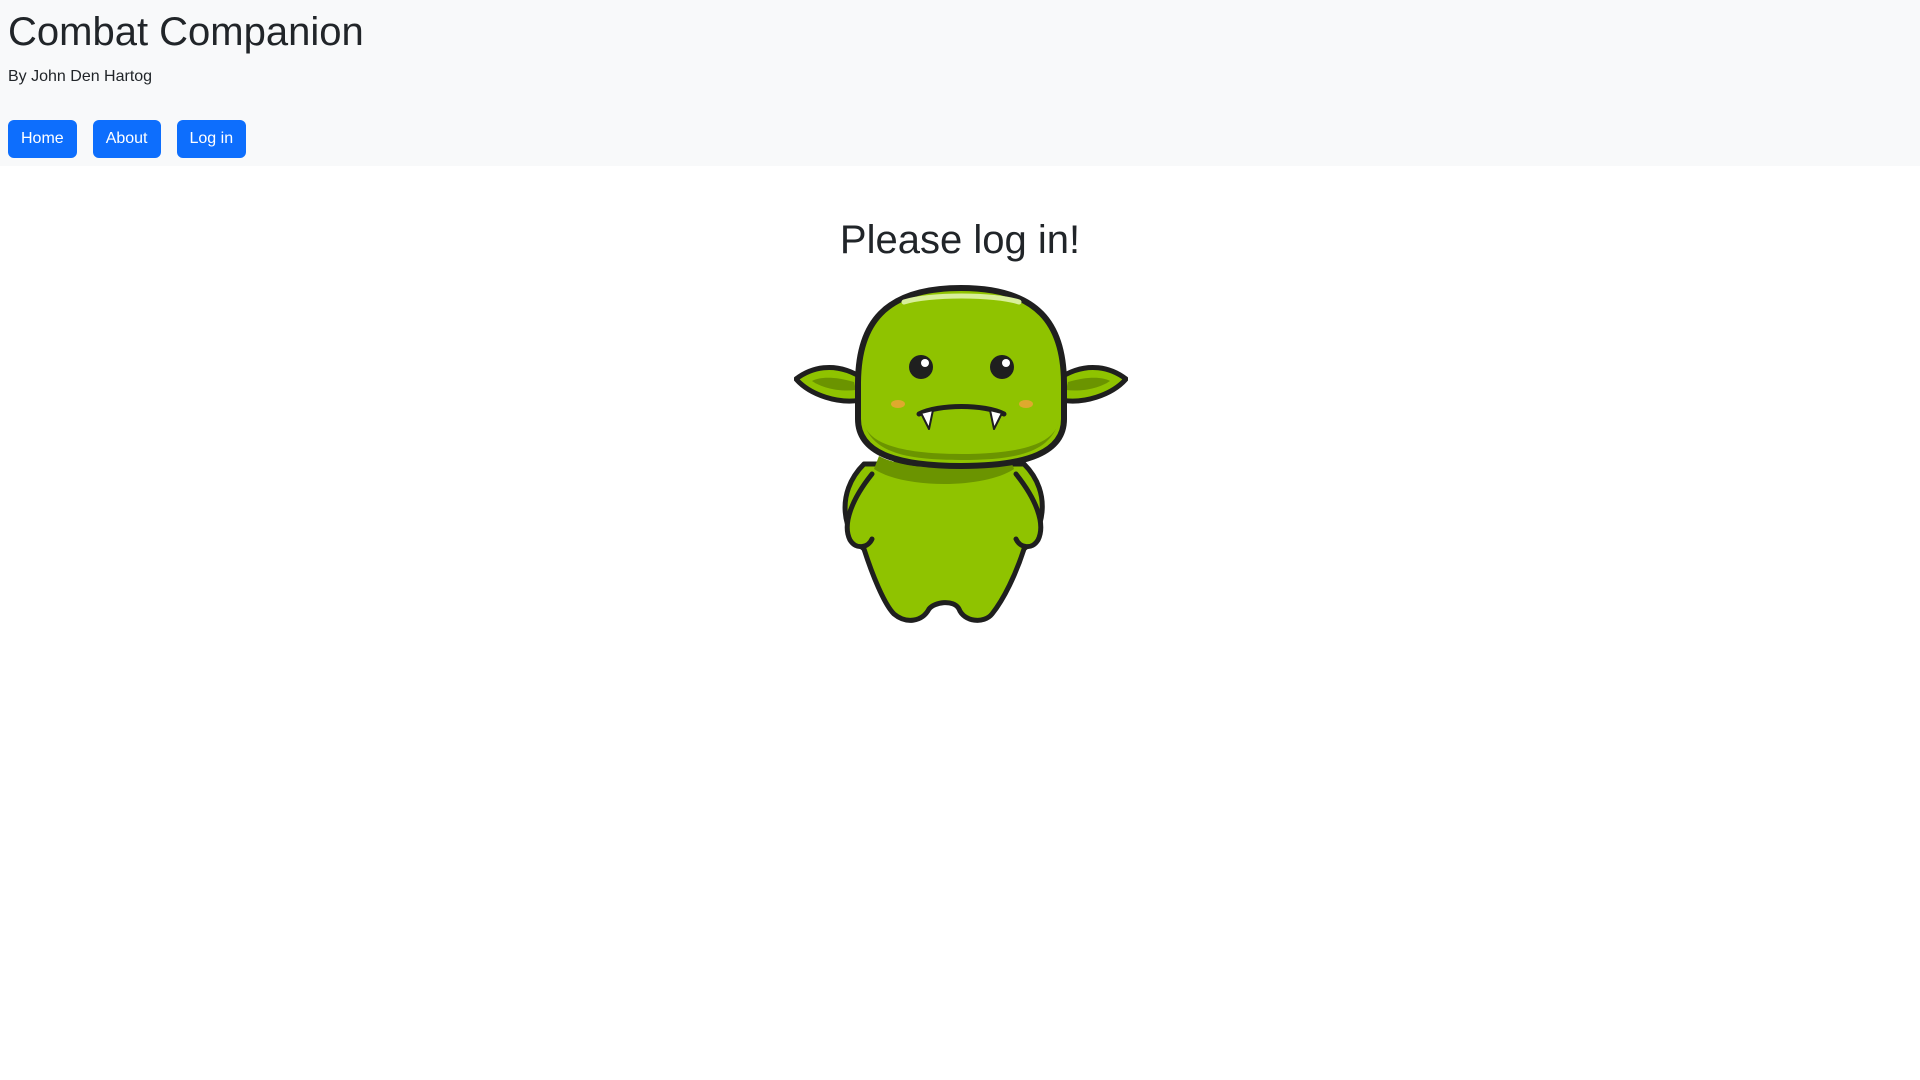 The width and height of the screenshot is (1920, 1080). Describe the element at coordinates (42, 139) in the screenshot. I see `home-button: Home` at that location.